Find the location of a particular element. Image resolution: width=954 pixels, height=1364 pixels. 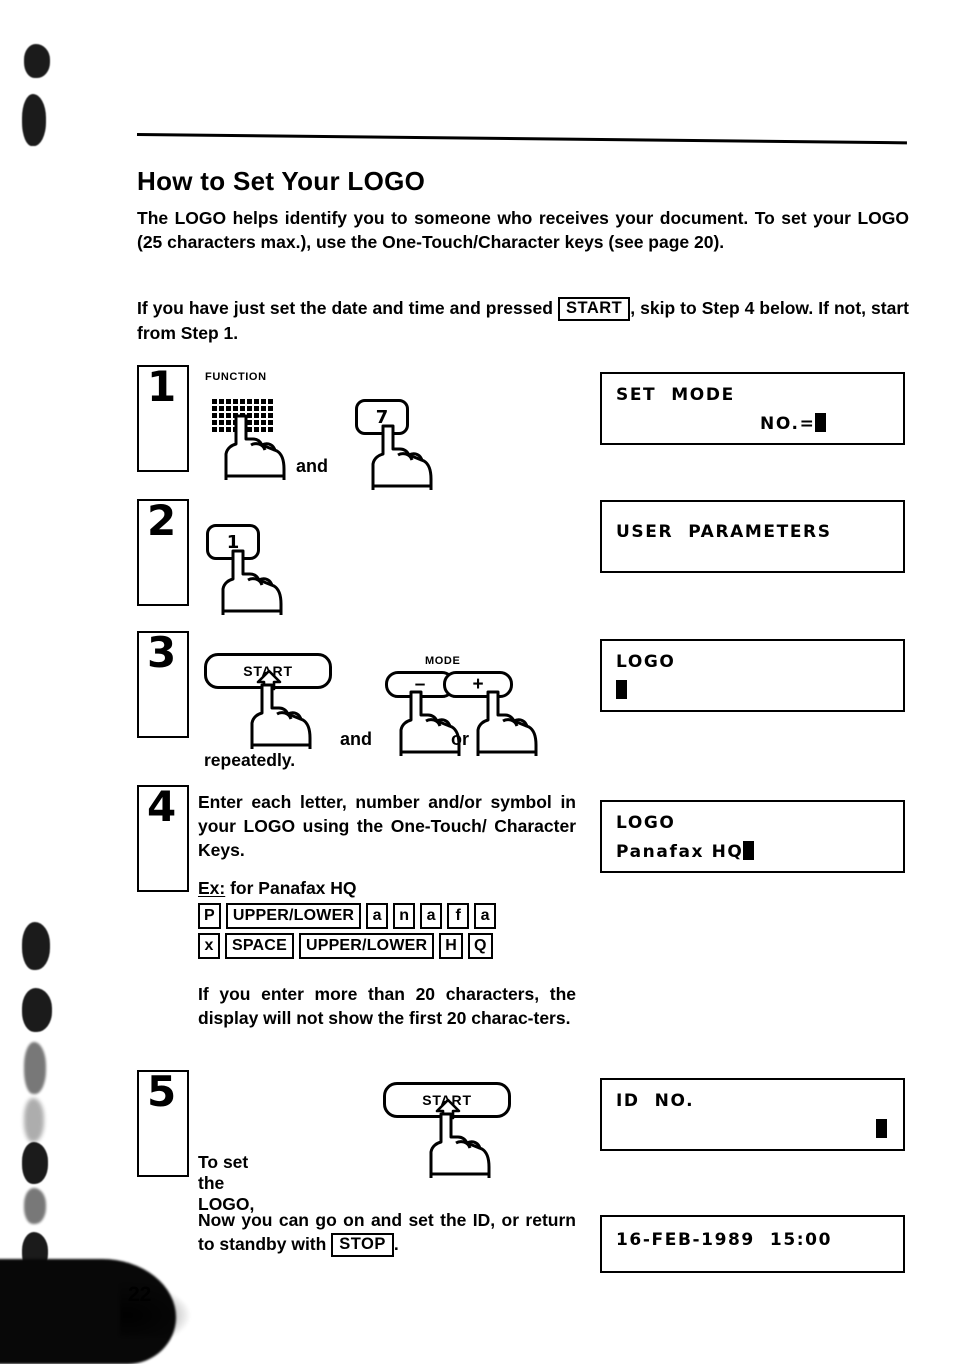

step-4-number: 4 is located at coordinates (162, 806).